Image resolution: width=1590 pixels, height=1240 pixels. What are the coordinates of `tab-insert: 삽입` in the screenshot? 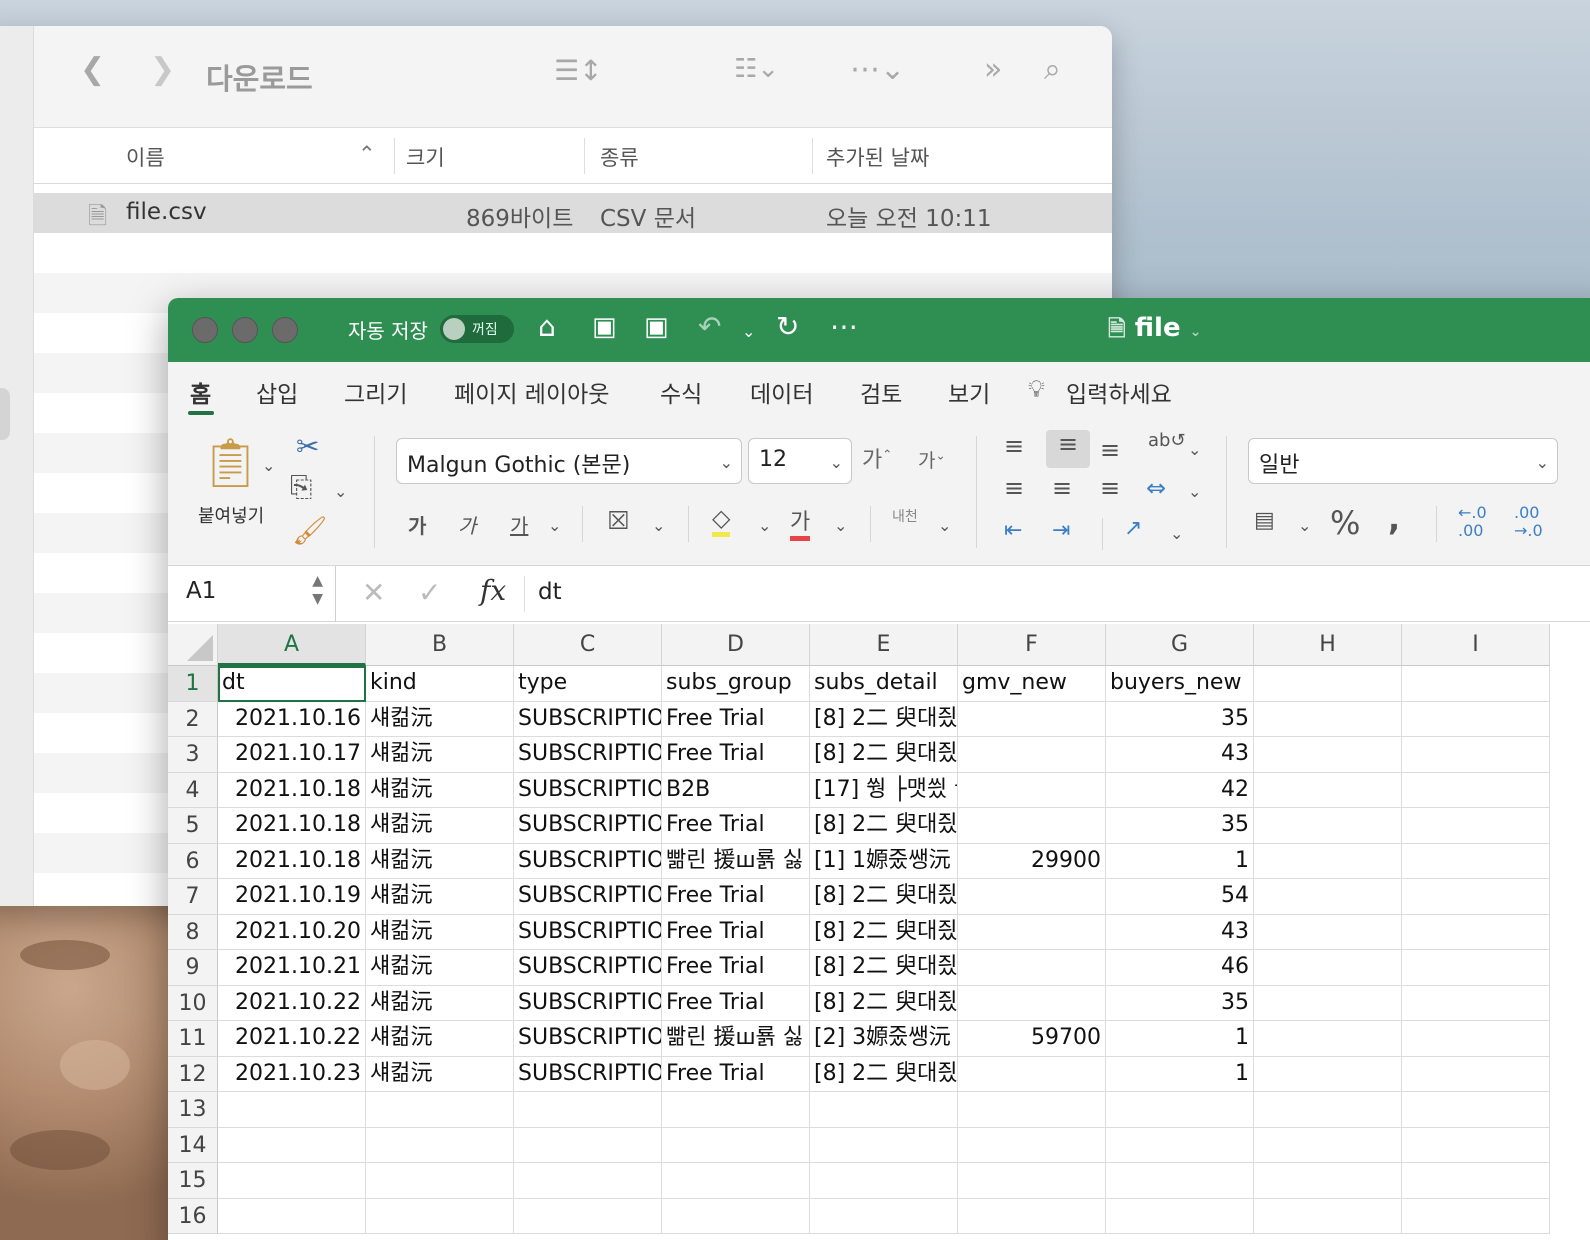 It's located at (277, 392).